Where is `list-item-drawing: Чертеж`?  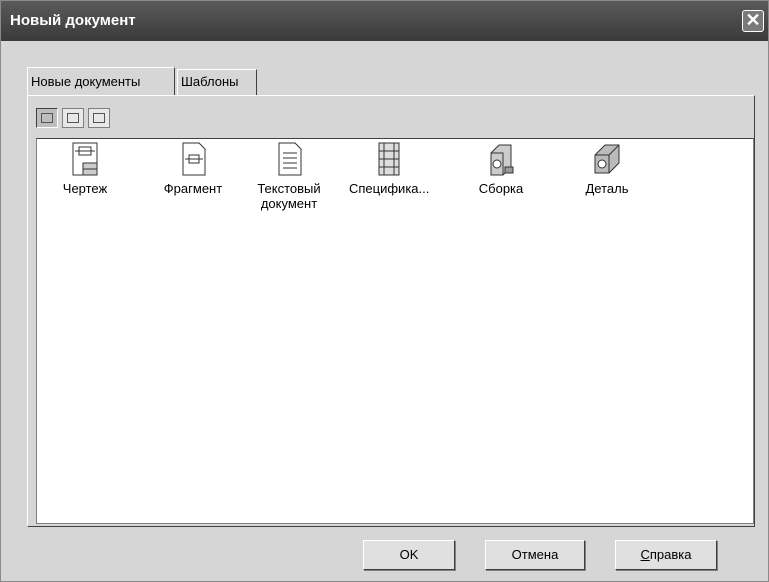
list-item-drawing: Чертеж is located at coordinates (85, 168).